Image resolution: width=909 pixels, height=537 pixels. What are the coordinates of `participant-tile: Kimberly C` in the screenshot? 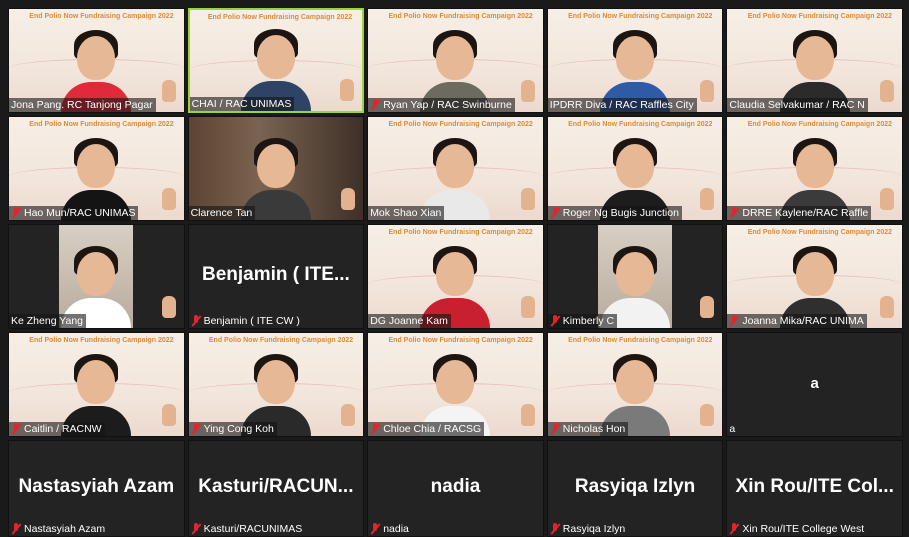 It's located at (635, 276).